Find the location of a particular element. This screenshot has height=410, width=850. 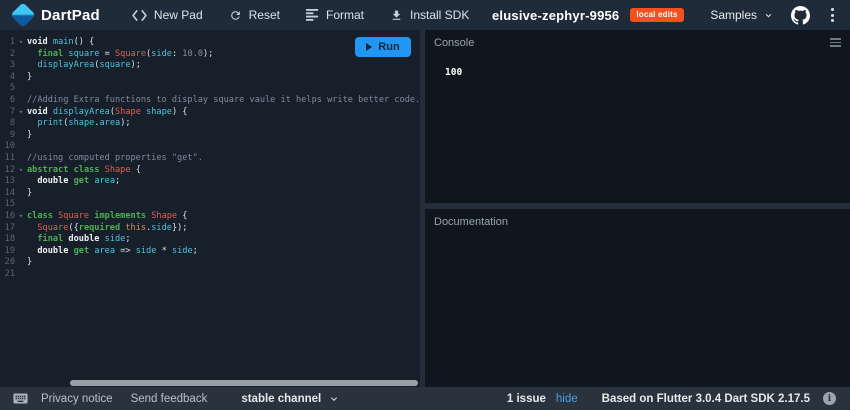

line-number: 8 is located at coordinates (12, 123).